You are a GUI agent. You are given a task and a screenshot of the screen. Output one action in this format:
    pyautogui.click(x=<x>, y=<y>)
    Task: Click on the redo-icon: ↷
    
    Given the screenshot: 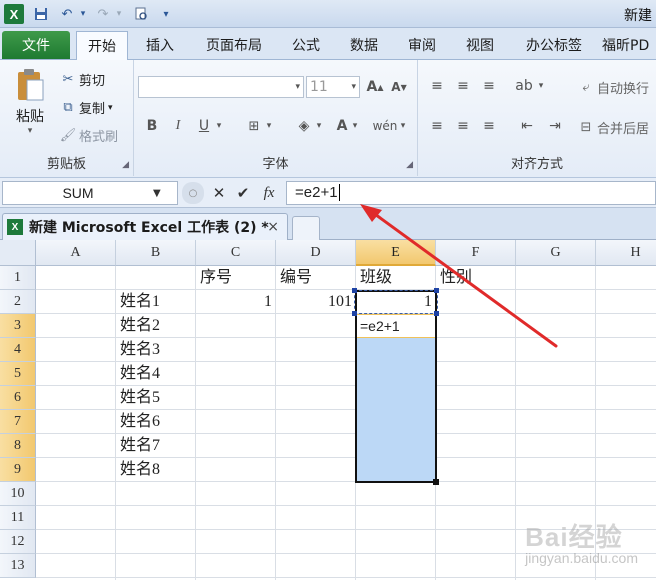 What is the action you would take?
    pyautogui.click(x=103, y=14)
    